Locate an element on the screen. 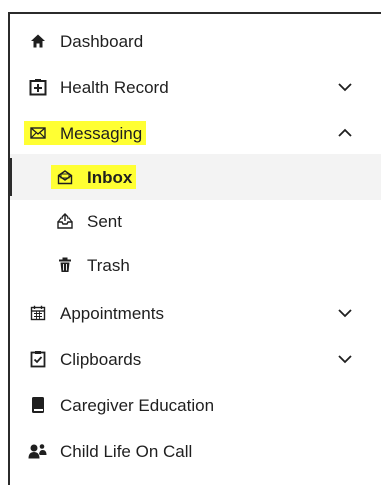 The image size is (381, 485). sidebar-item-dashboard: Dashboard is located at coordinates (195, 41).